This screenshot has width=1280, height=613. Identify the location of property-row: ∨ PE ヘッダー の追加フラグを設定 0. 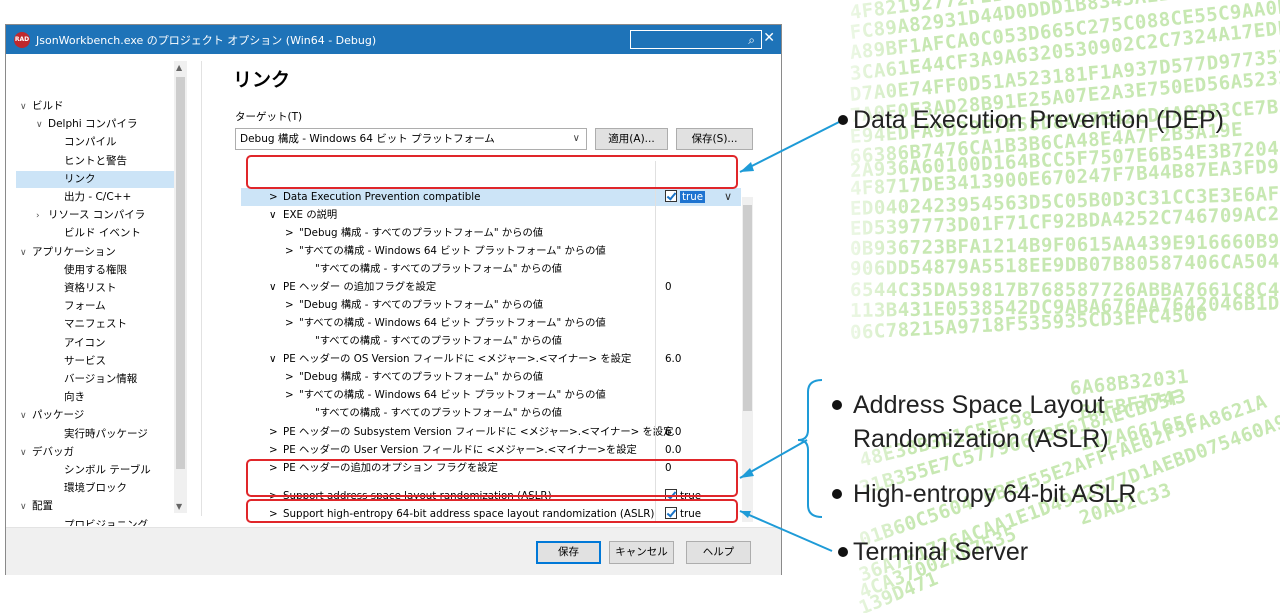
(491, 287).